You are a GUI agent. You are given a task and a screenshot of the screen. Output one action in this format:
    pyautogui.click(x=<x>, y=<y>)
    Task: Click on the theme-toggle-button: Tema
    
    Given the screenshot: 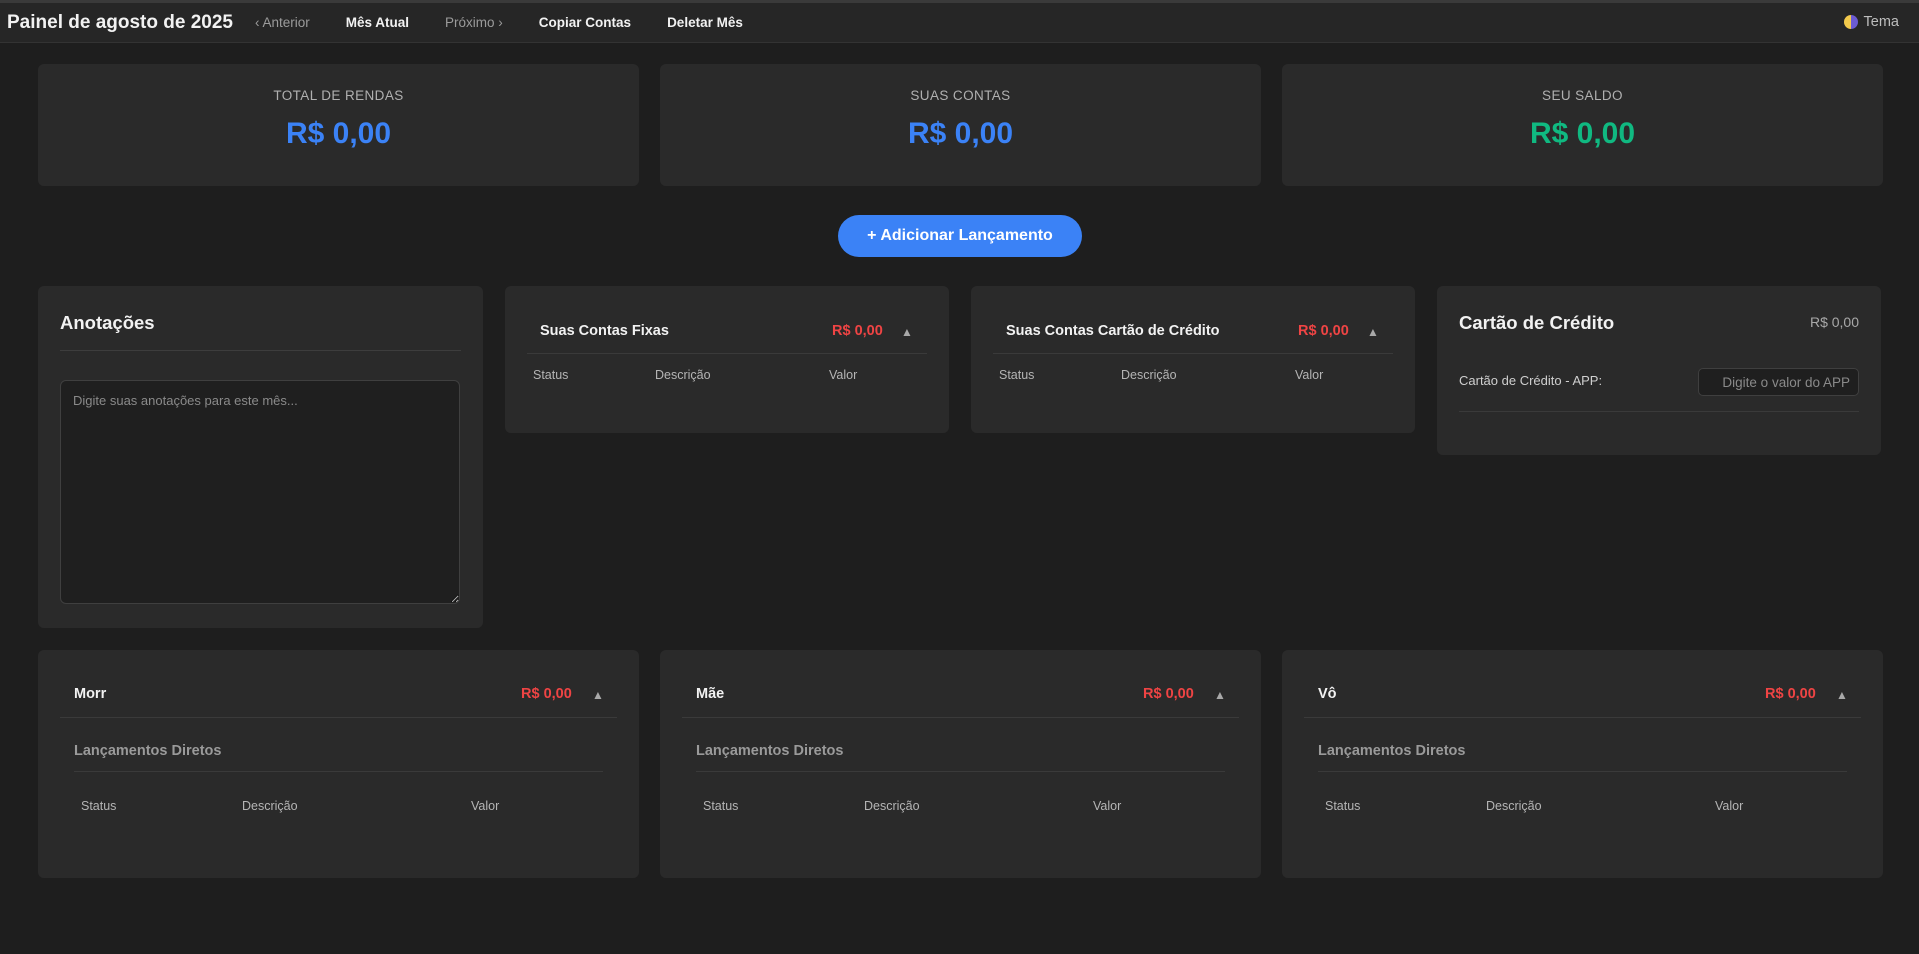 What is the action you would take?
    pyautogui.click(x=1871, y=22)
    